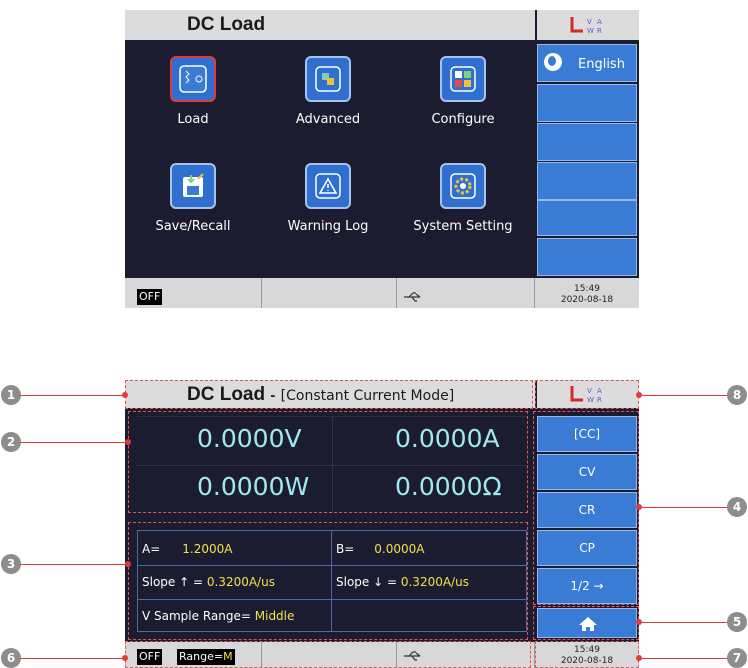 Image resolution: width=748 pixels, height=668 pixels. I want to click on app-save-recall: Save/Recall, so click(193, 198).